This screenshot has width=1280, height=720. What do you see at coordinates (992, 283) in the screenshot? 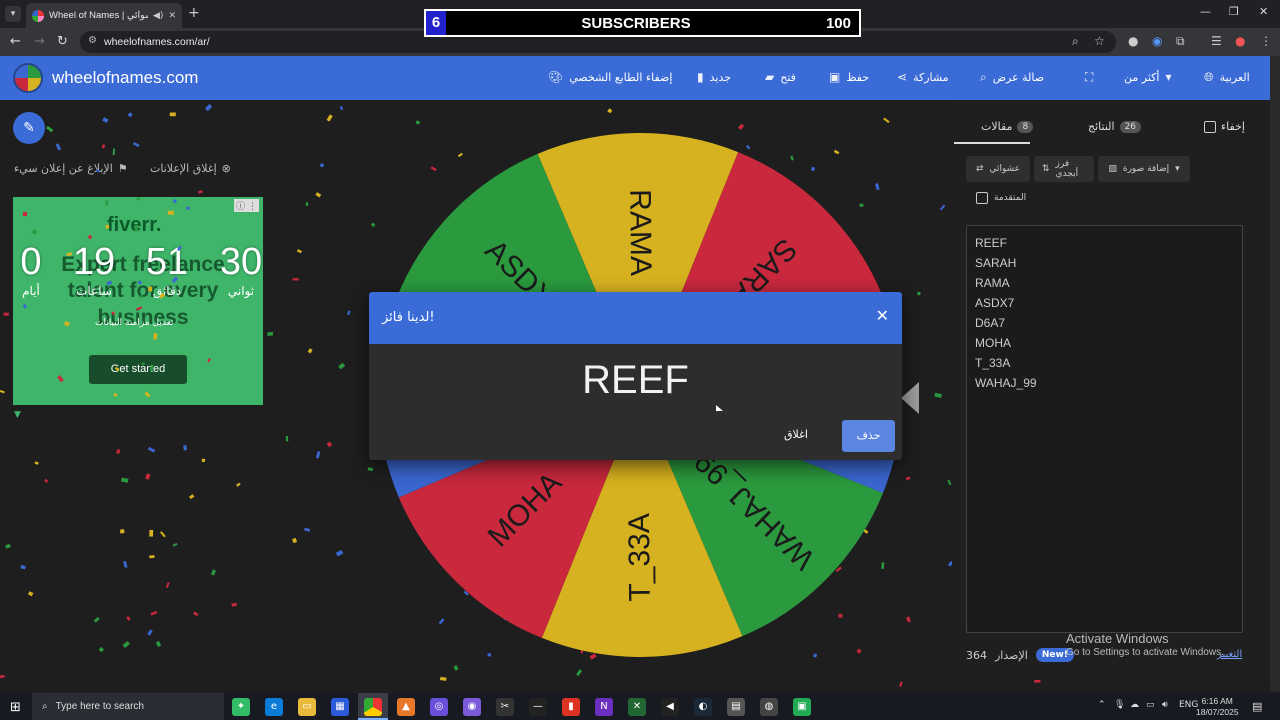
I see `entry-line: RAMA` at bounding box center [992, 283].